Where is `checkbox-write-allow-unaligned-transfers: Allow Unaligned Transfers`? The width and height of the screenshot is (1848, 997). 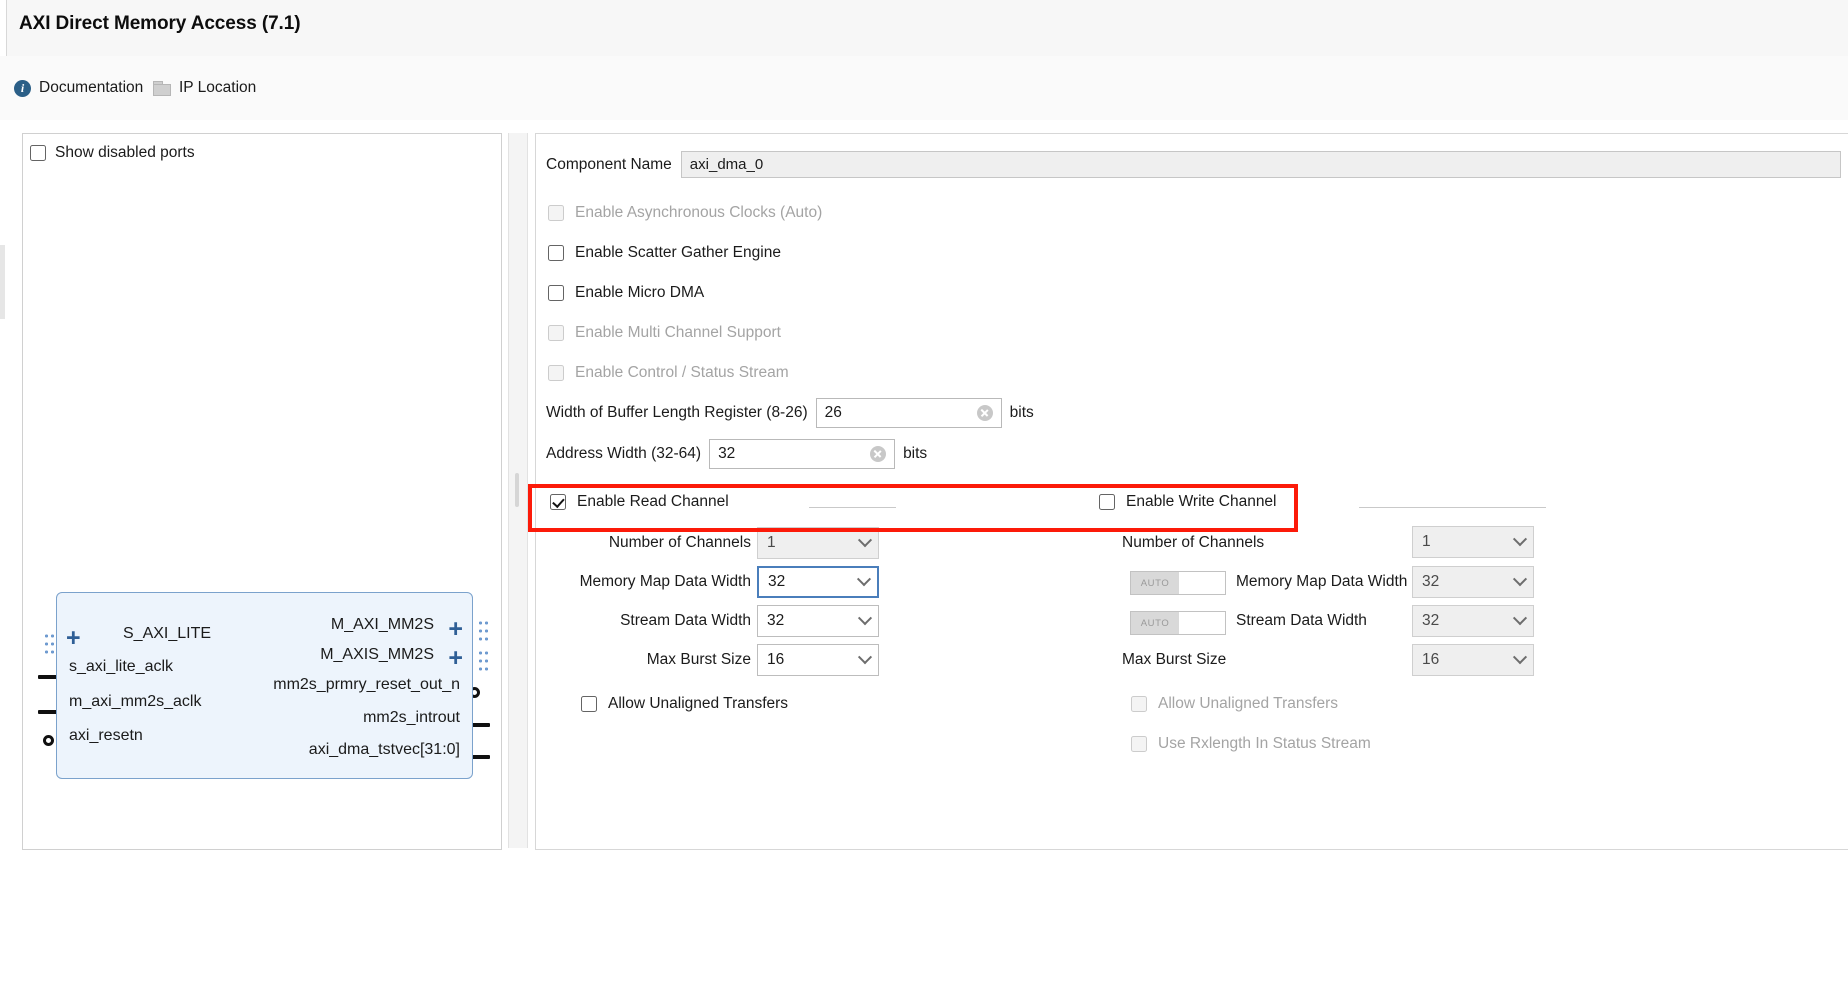
checkbox-write-allow-unaligned-transfers: Allow Unaligned Transfers is located at coordinates (1234, 704).